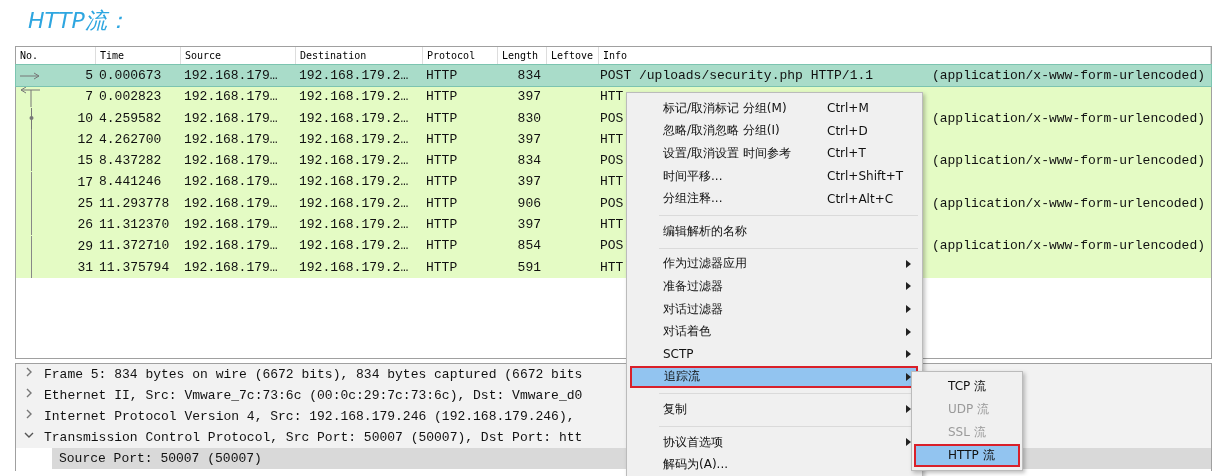 This screenshot has height=476, width=1222. What do you see at coordinates (773, 354) in the screenshot?
I see `menu-item: SCTP` at bounding box center [773, 354].